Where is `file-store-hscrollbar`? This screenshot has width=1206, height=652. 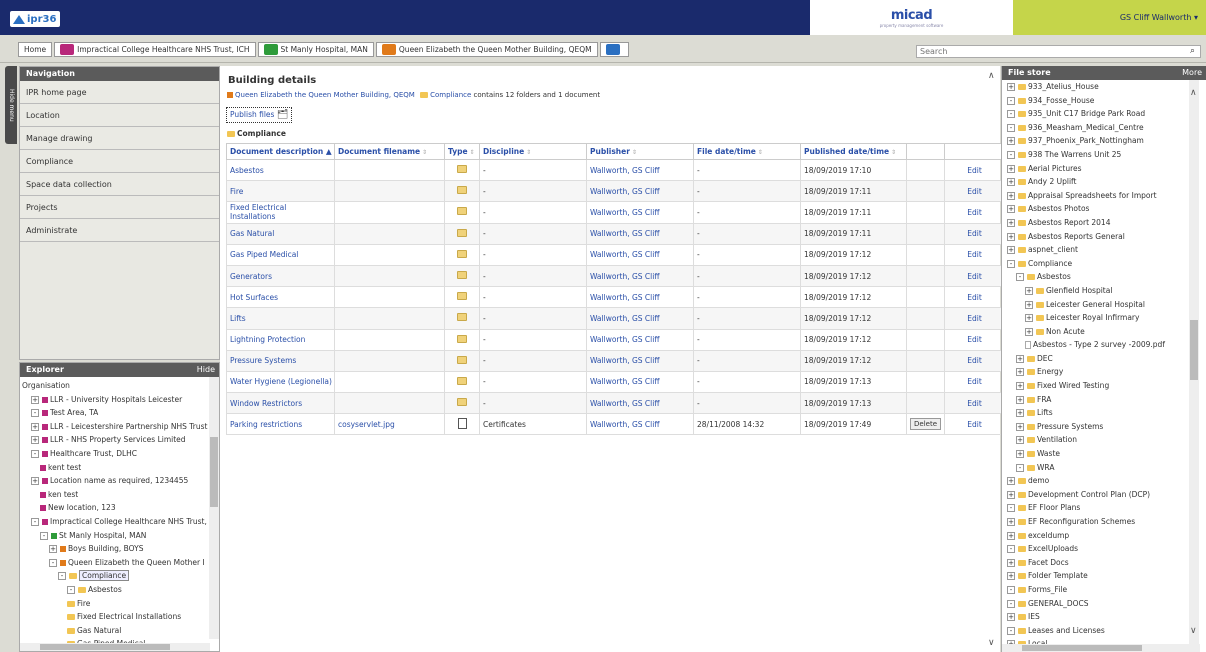
file-store-hscrollbar is located at coordinates (1101, 648).